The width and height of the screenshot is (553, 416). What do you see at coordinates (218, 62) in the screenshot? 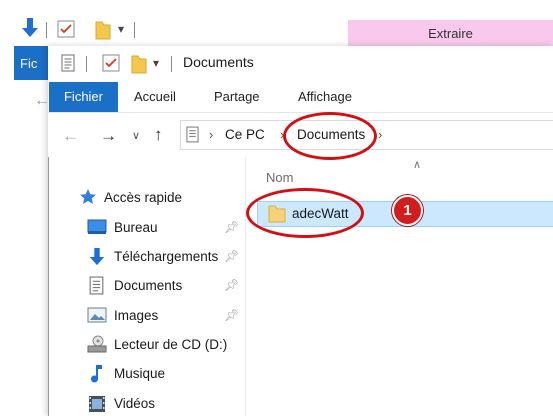
I see `window-title: Documents` at bounding box center [218, 62].